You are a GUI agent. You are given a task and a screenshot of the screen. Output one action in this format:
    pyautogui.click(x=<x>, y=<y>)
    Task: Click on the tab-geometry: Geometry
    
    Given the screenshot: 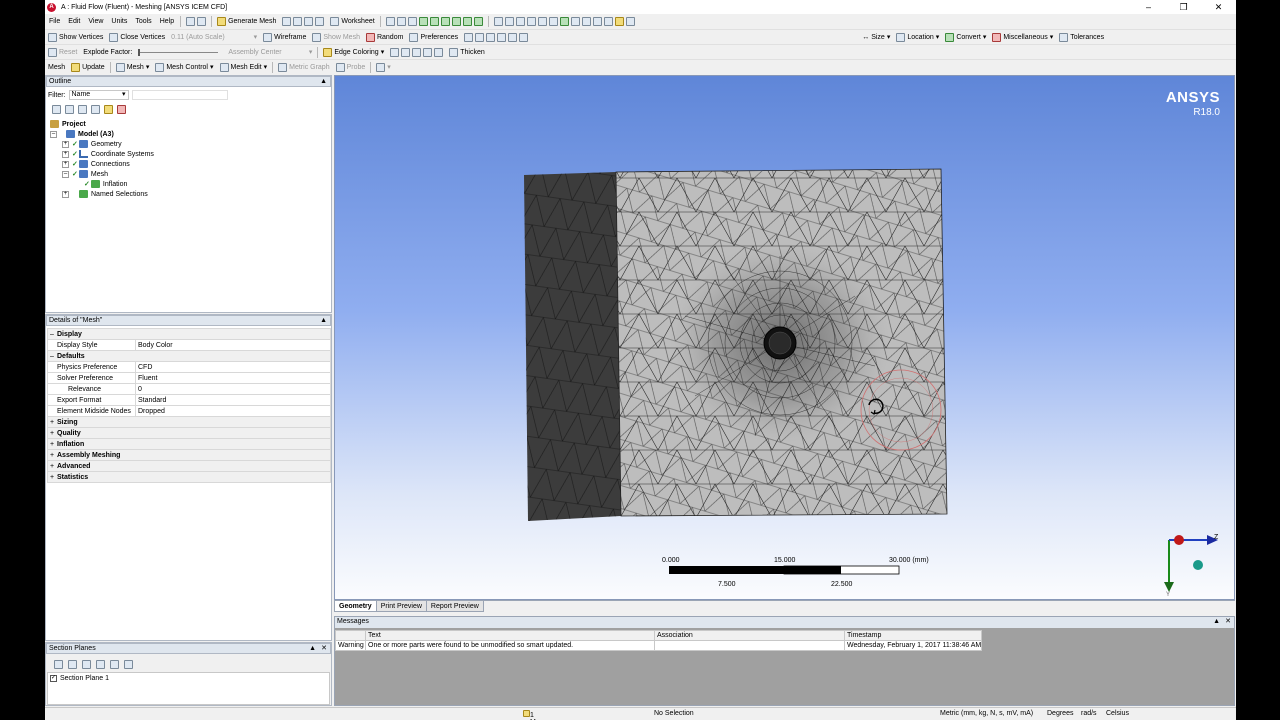 What is the action you would take?
    pyautogui.click(x=355, y=606)
    